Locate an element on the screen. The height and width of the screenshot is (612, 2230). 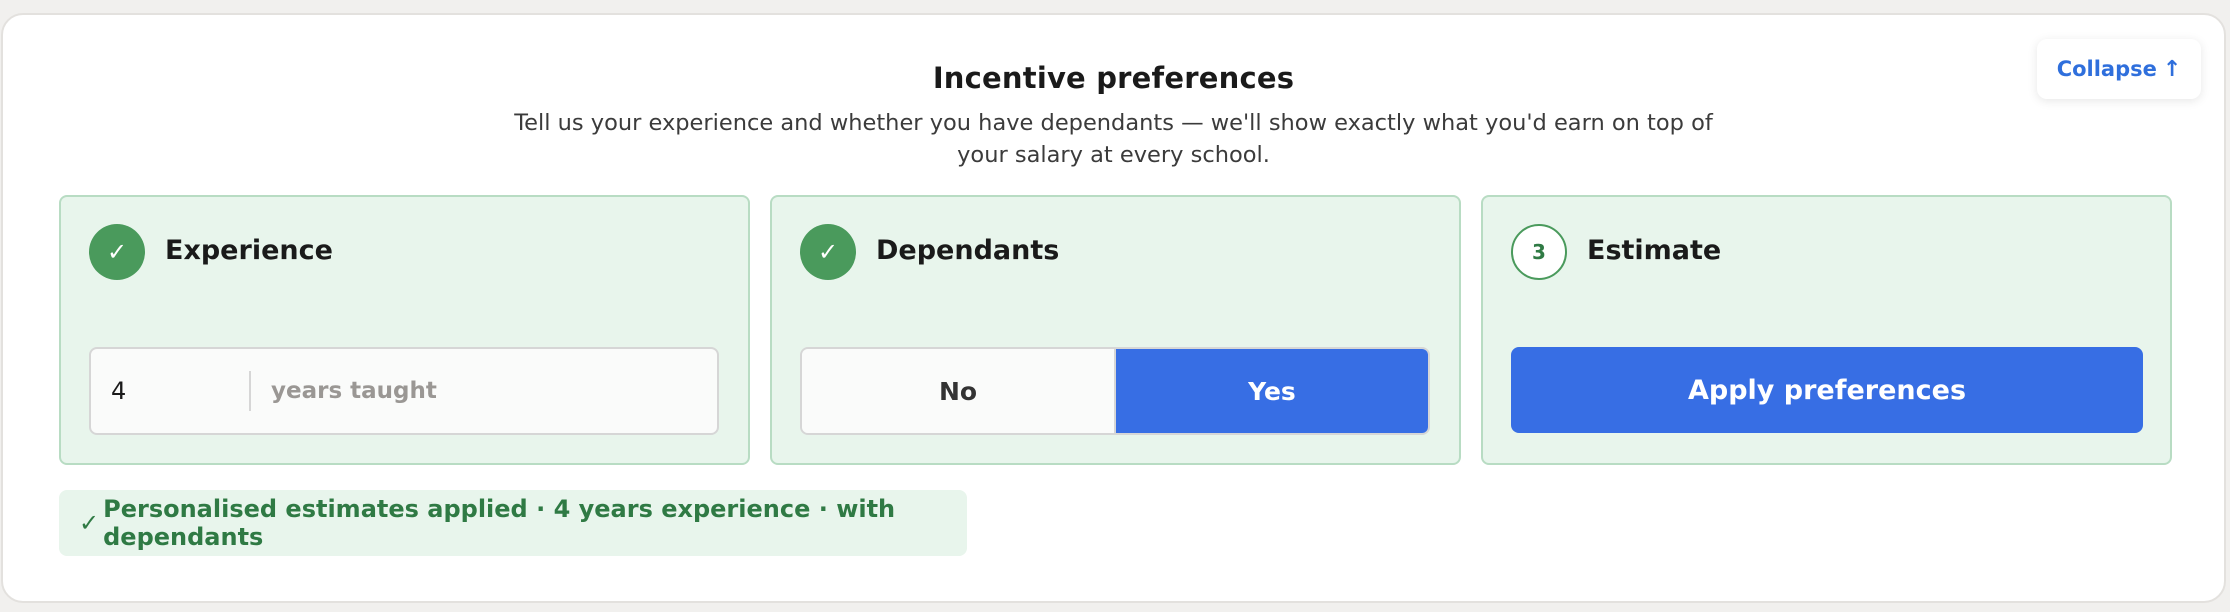
experience-title: Experience is located at coordinates (249, 250).